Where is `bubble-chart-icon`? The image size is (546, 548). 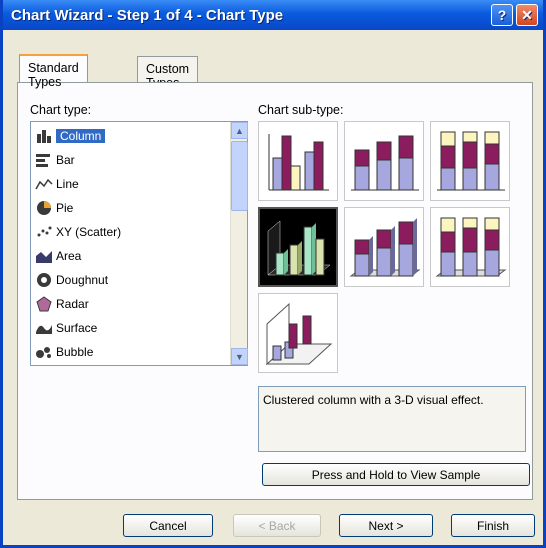
bubble-chart-icon is located at coordinates (44, 352).